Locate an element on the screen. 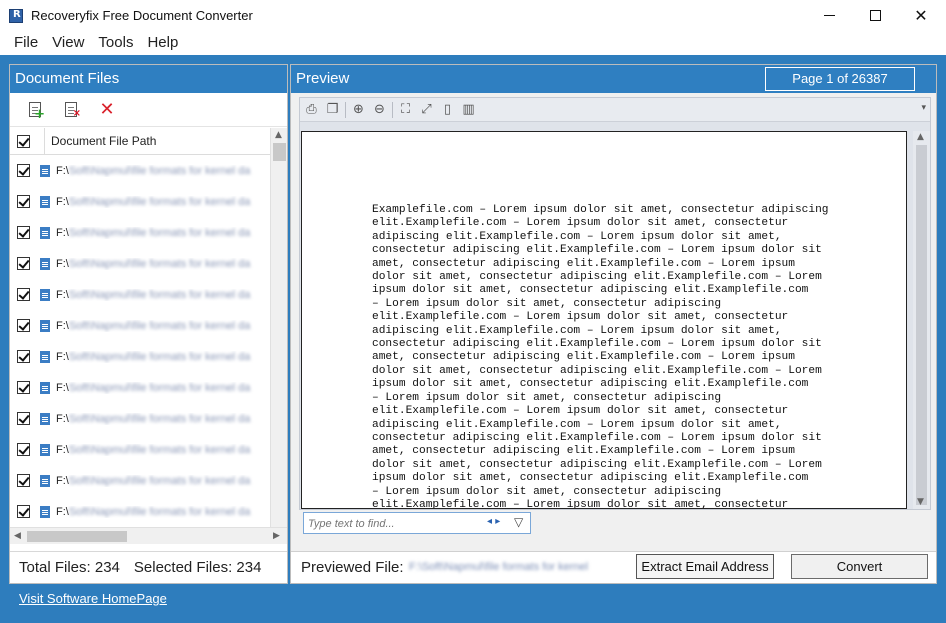 The image size is (946, 623). visit-homepage-link: Visit Software HomePage is located at coordinates (93, 598).